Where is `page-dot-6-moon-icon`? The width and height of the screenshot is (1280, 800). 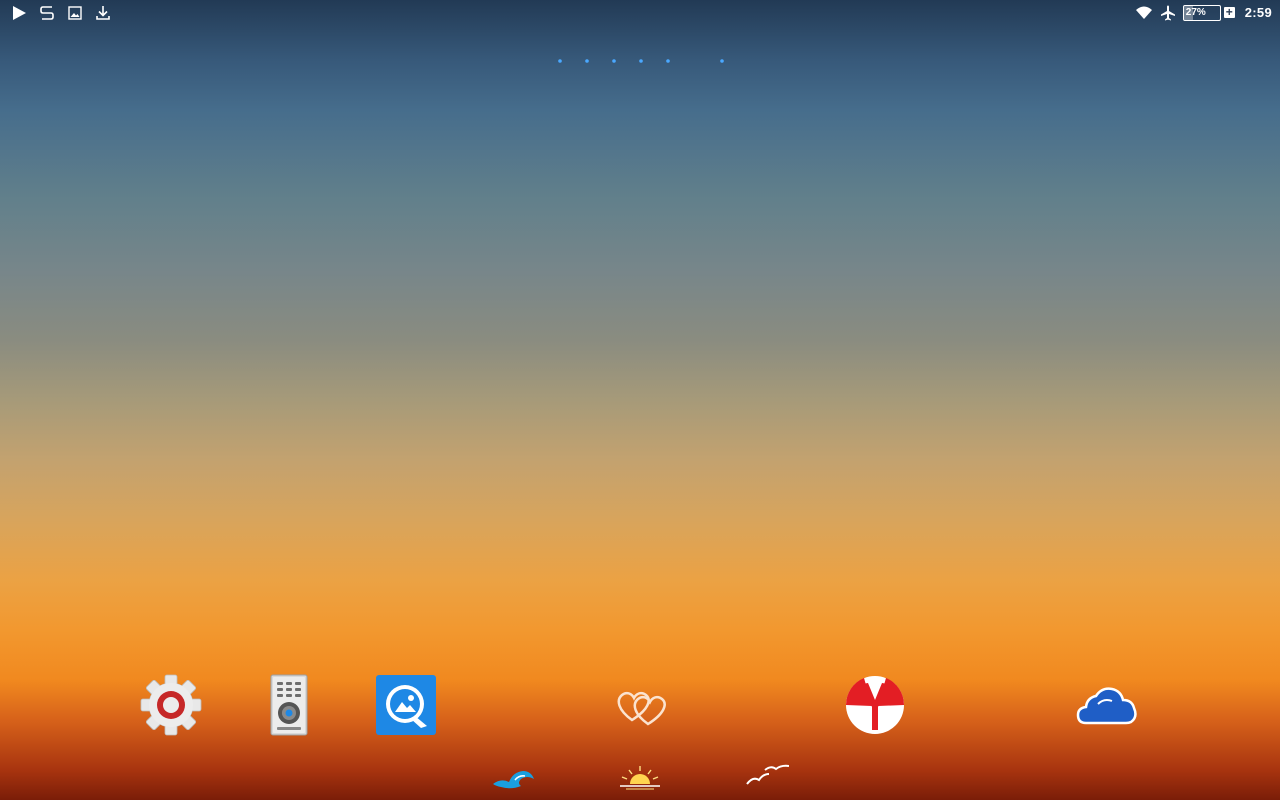
page-dot-6-moon-icon is located at coordinates (695, 61).